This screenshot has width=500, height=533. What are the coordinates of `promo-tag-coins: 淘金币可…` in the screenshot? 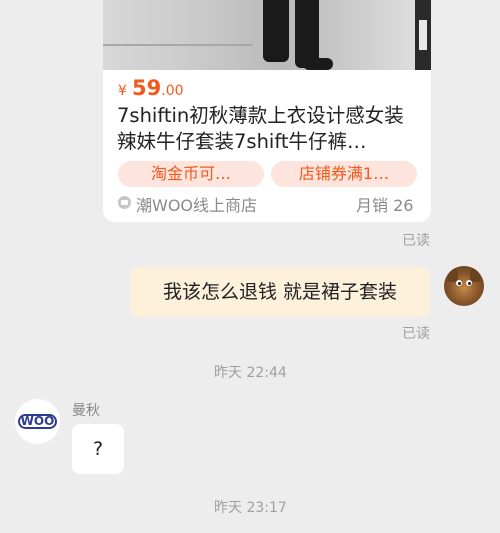 It's located at (191, 174).